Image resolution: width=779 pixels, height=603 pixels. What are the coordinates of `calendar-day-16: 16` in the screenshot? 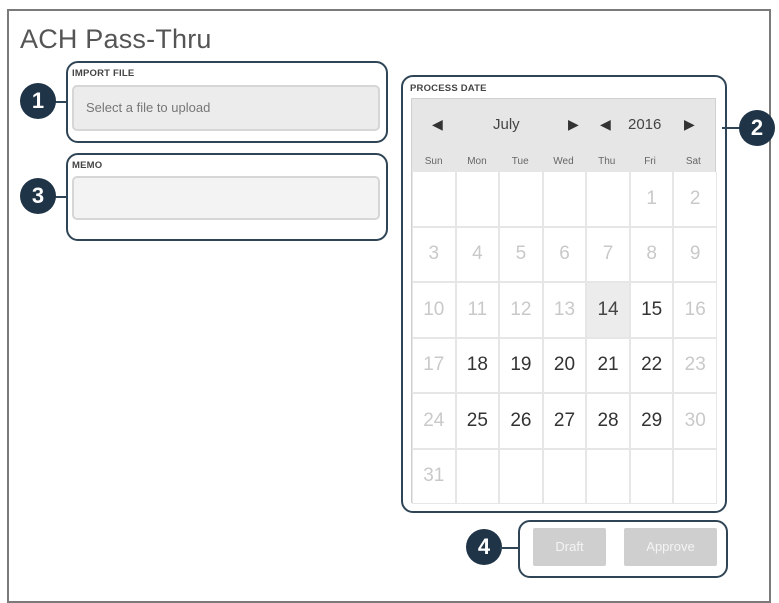 It's located at (695, 310).